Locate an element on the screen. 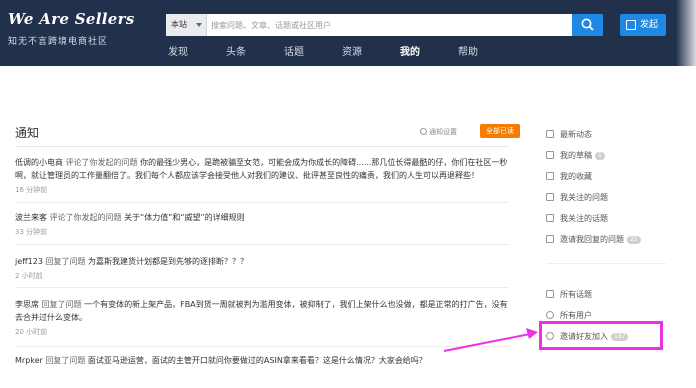  draft-icon is located at coordinates (550, 155).